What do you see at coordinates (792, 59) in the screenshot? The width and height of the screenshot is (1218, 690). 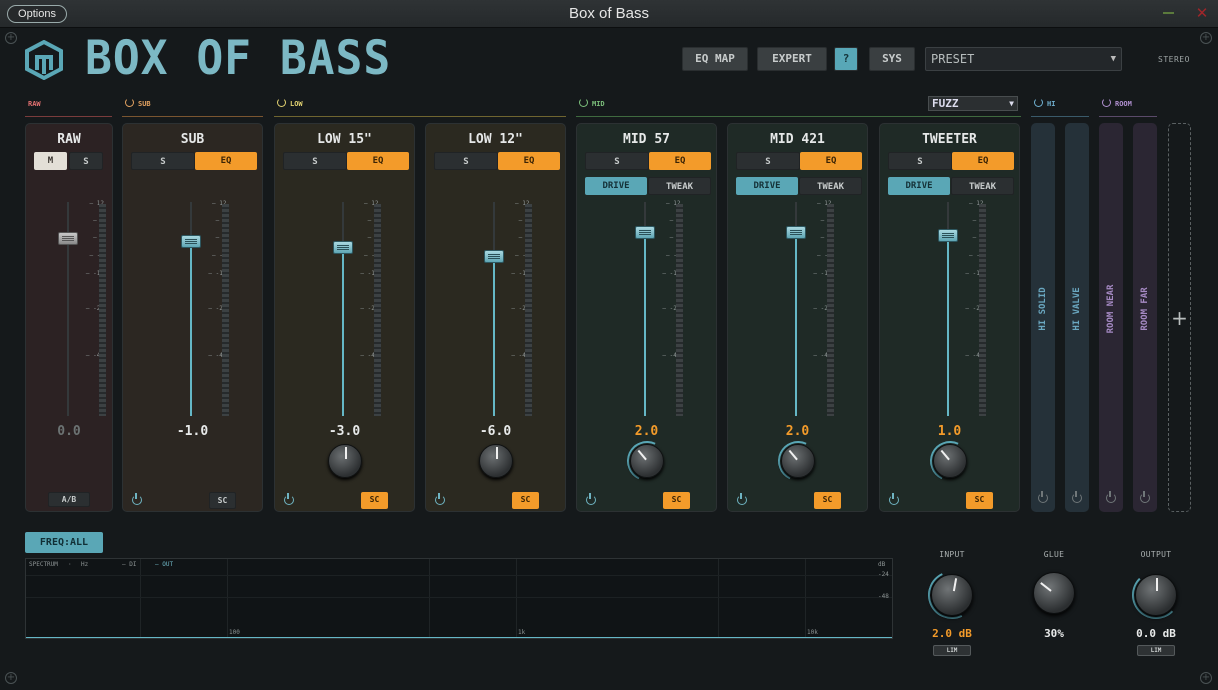 I see `expert-button: EXPERT` at bounding box center [792, 59].